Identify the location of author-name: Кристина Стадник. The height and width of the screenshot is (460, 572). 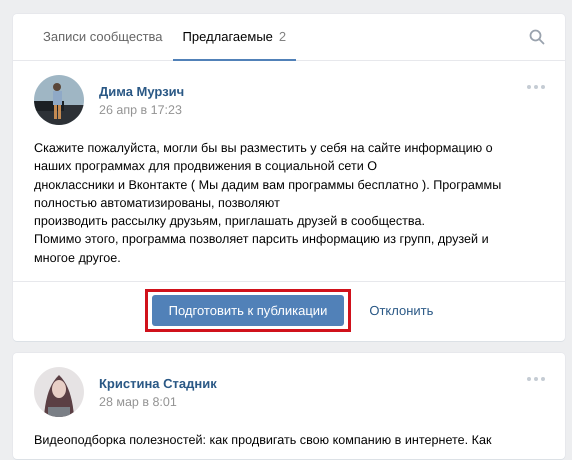
(305, 383).